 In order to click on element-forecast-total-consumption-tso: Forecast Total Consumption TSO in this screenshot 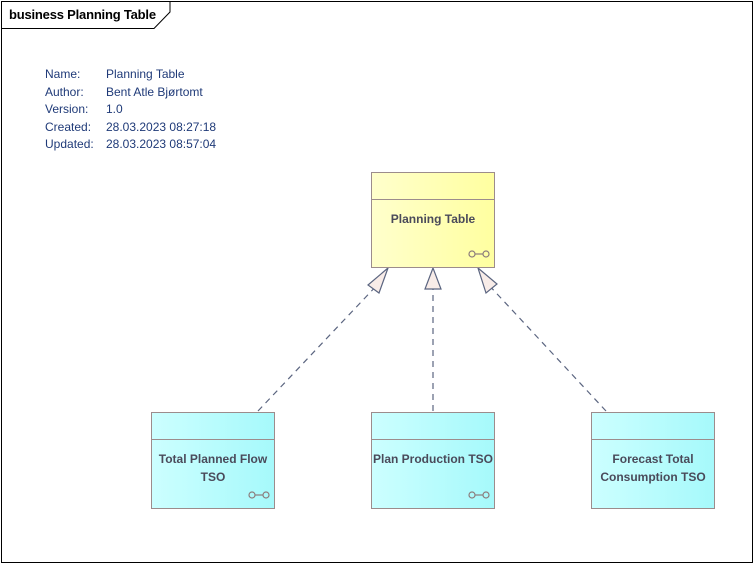, I will do `click(653, 460)`.